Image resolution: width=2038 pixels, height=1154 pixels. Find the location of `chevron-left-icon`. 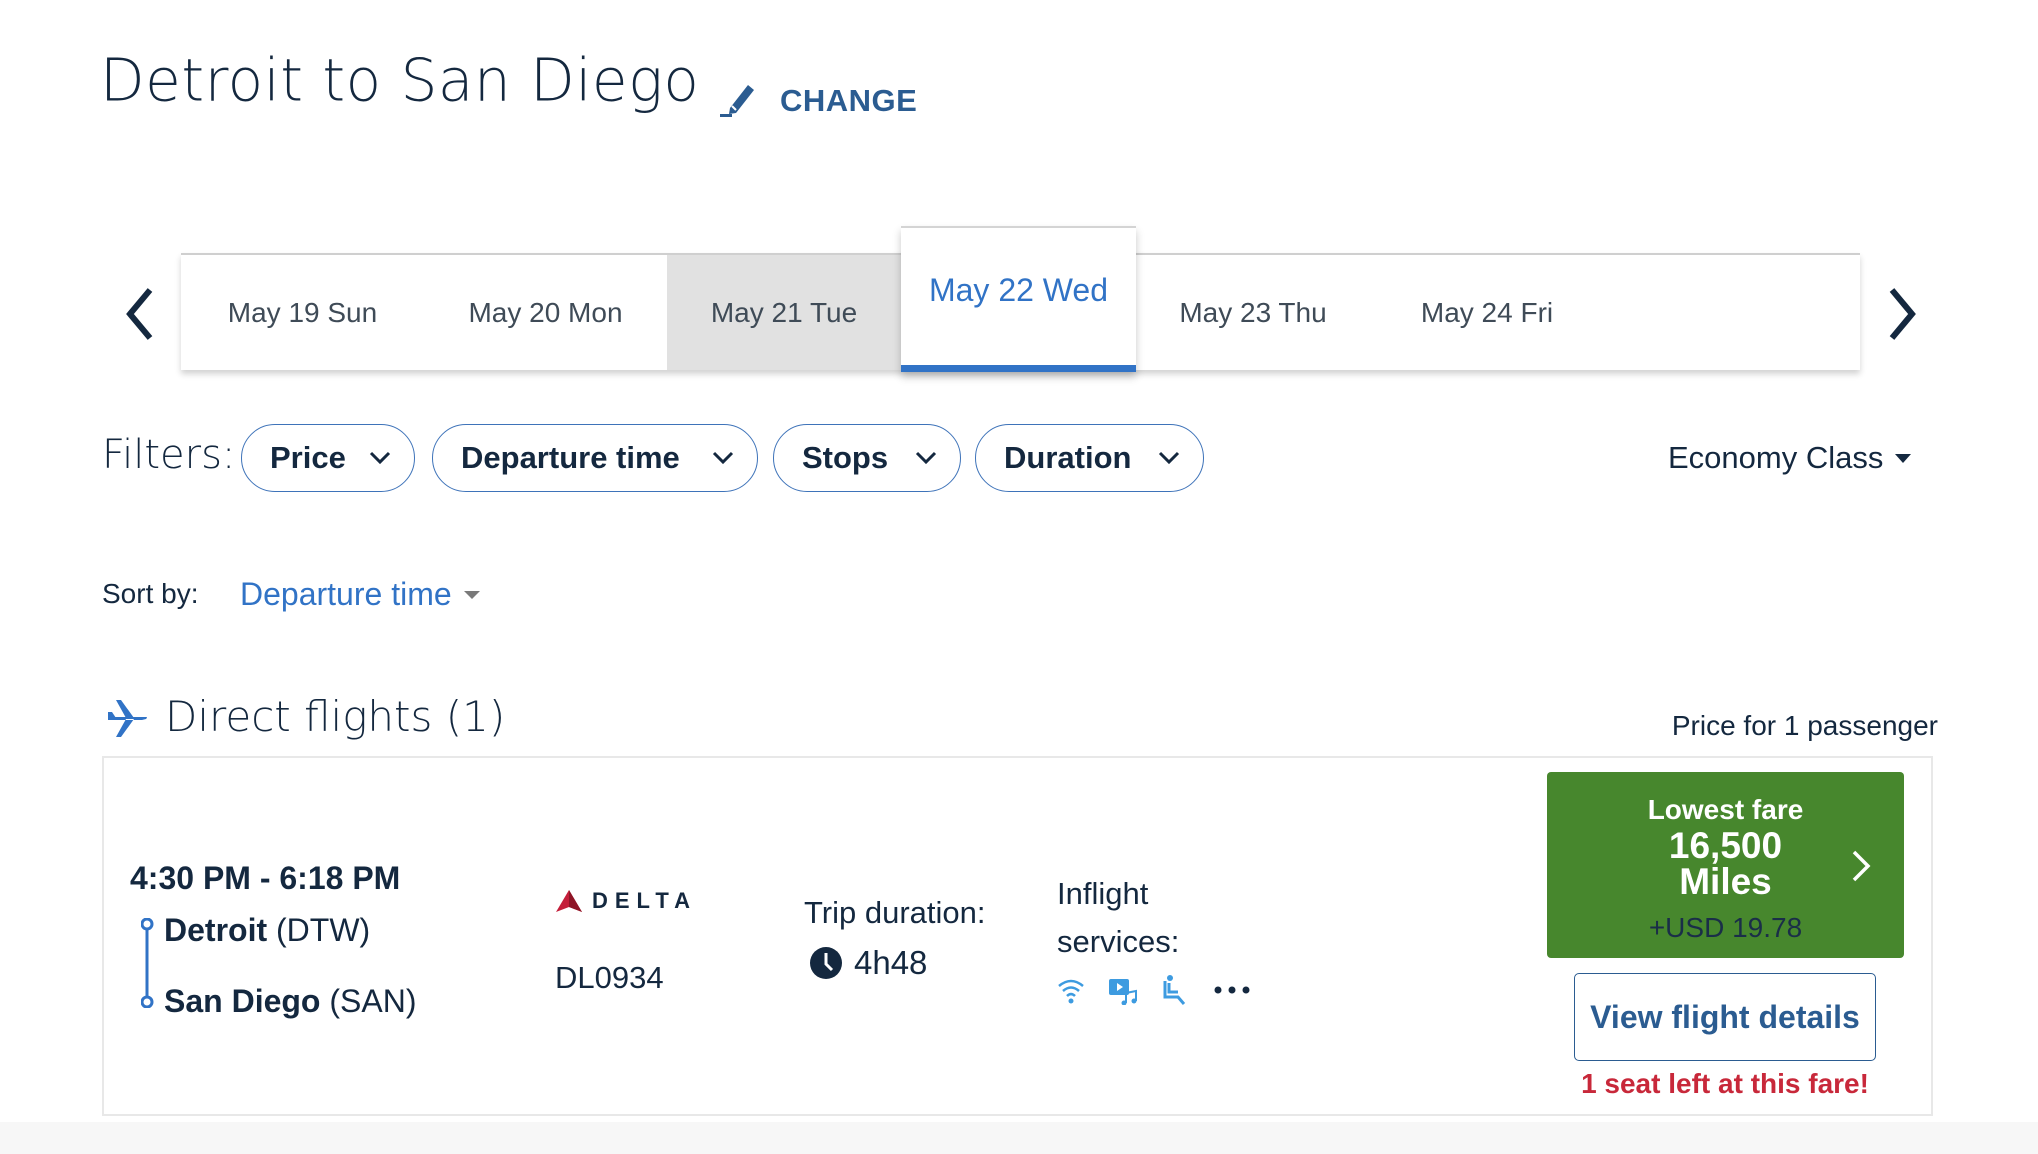

chevron-left-icon is located at coordinates (139, 314).